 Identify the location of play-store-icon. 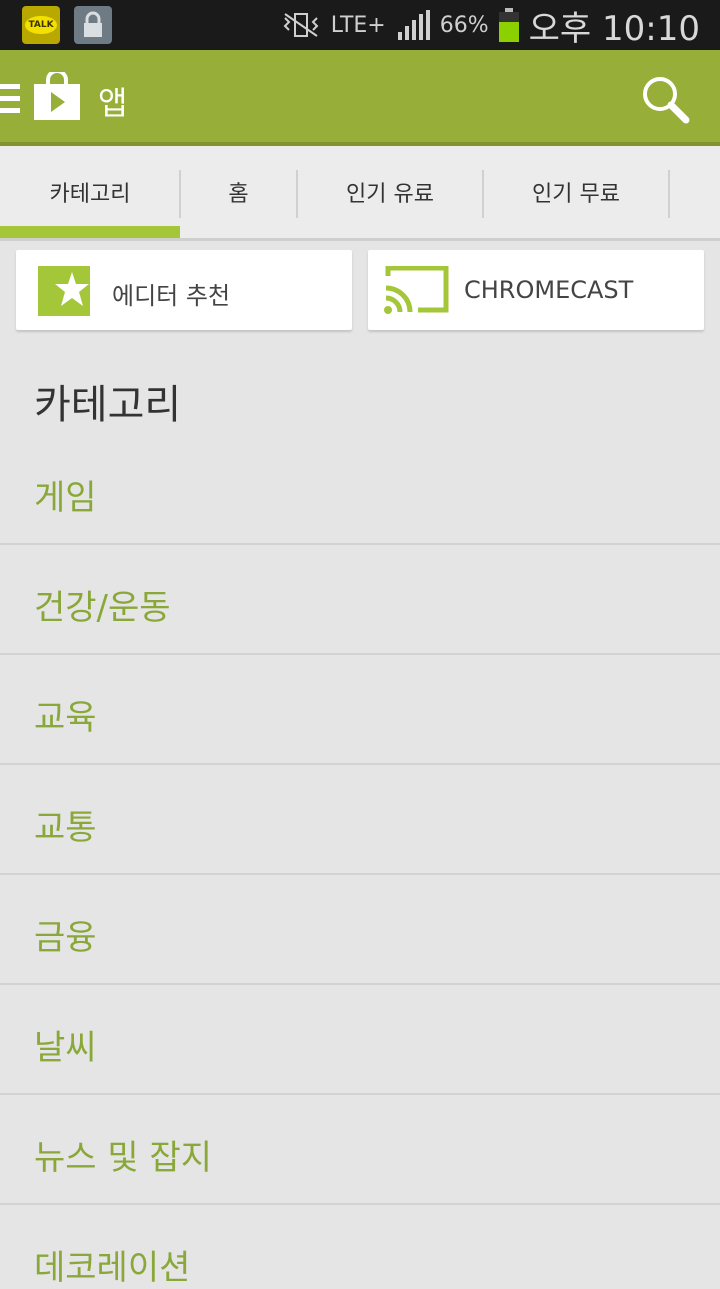
(57, 96).